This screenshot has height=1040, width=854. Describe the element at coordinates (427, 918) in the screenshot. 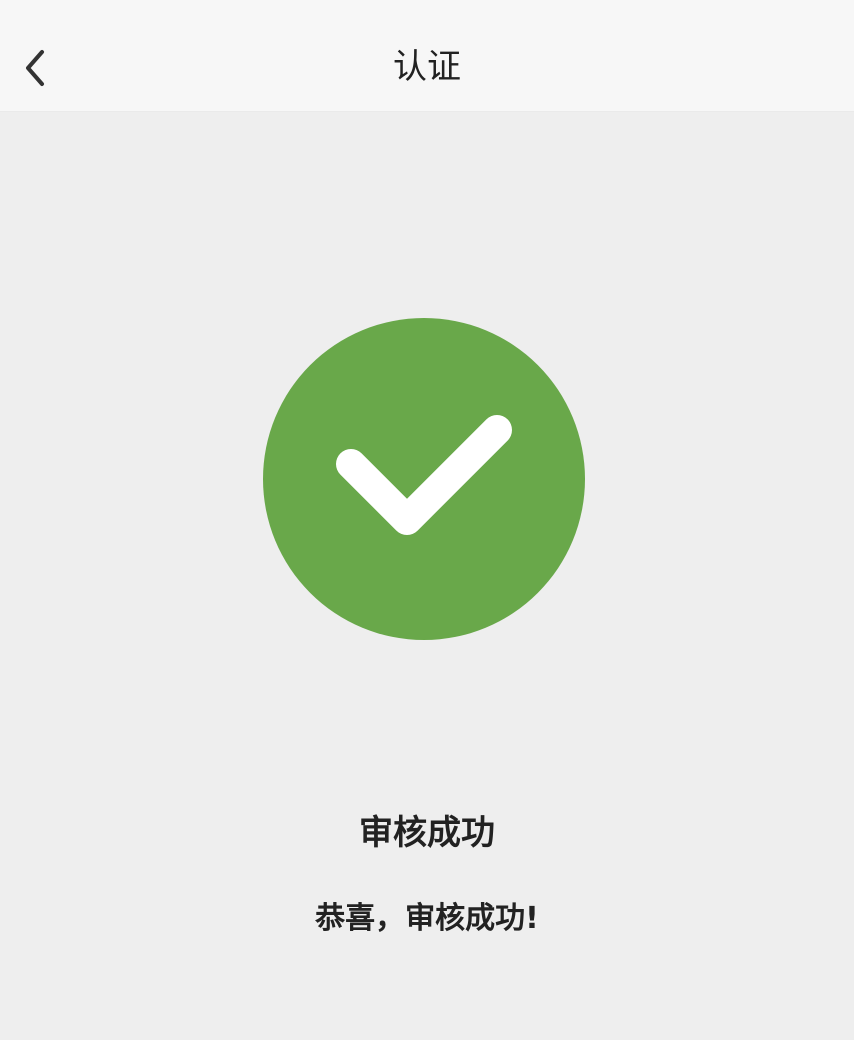

I see `result-message: 恭喜，审核成功!` at that location.